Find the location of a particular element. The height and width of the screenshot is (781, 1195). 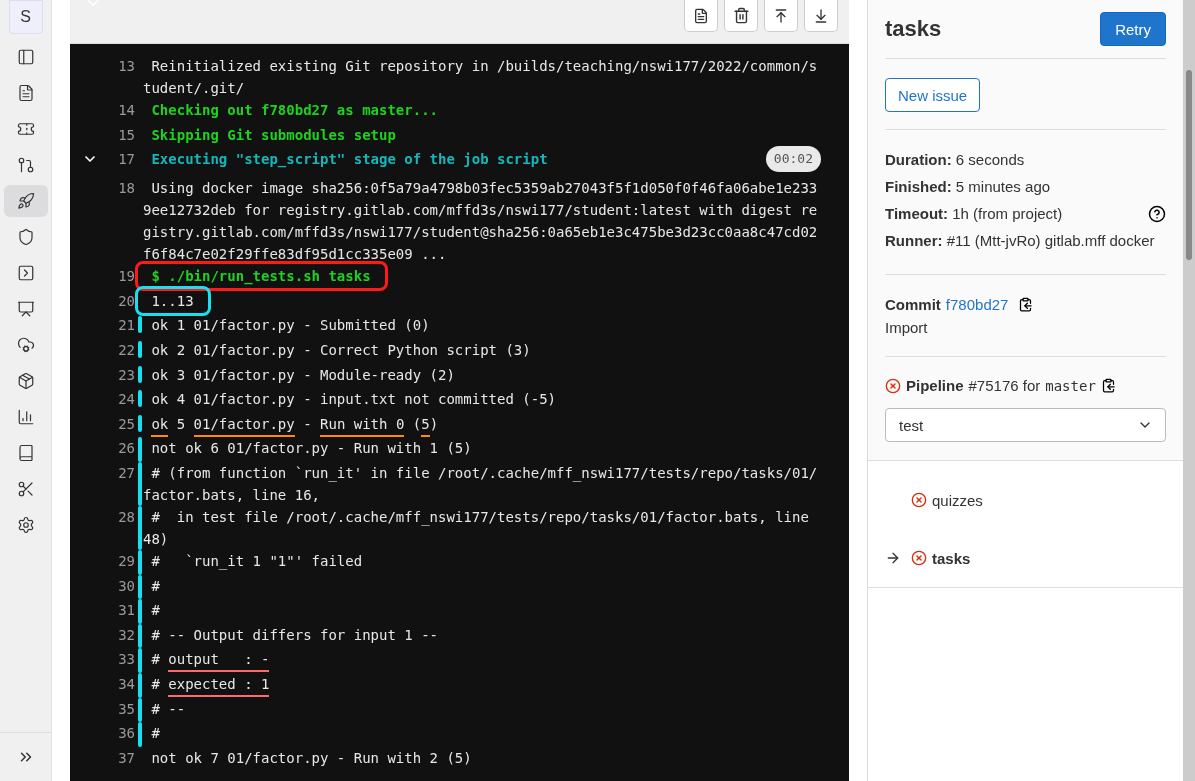

help-icon is located at coordinates (1157, 213).